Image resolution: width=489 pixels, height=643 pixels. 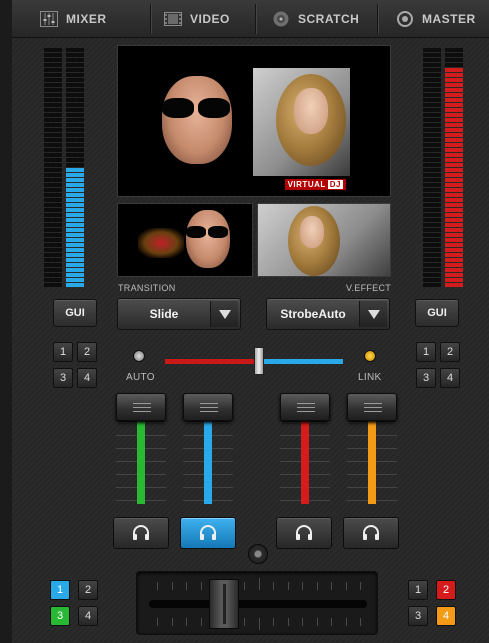 What do you see at coordinates (178, 108) in the screenshot?
I see `video-sunglasses-left` at bounding box center [178, 108].